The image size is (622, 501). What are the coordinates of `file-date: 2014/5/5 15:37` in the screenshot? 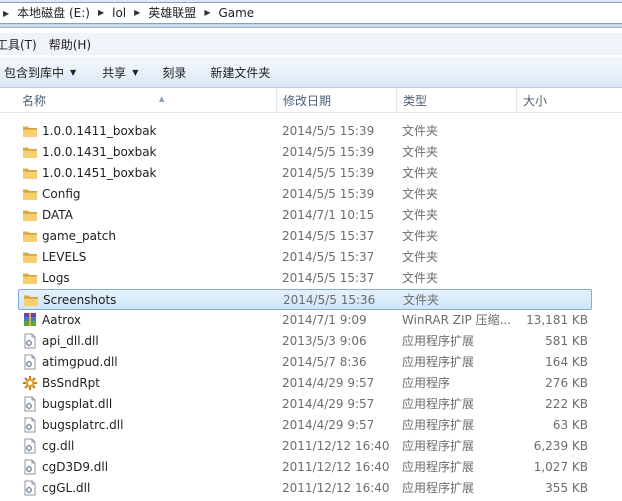 It's located at (328, 257).